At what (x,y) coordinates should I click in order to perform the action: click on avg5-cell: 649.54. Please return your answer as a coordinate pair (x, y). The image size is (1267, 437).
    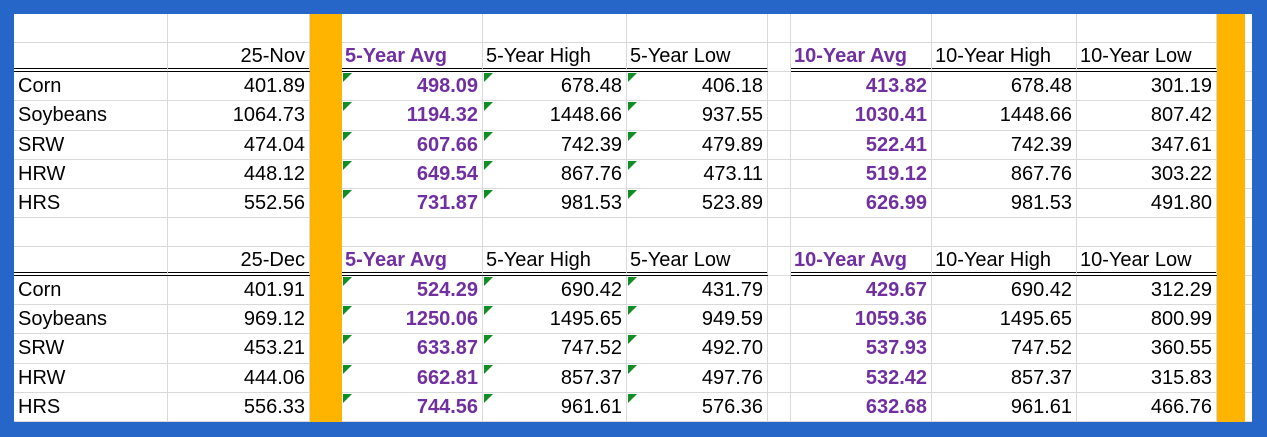
    Looking at the image, I should click on (412, 174).